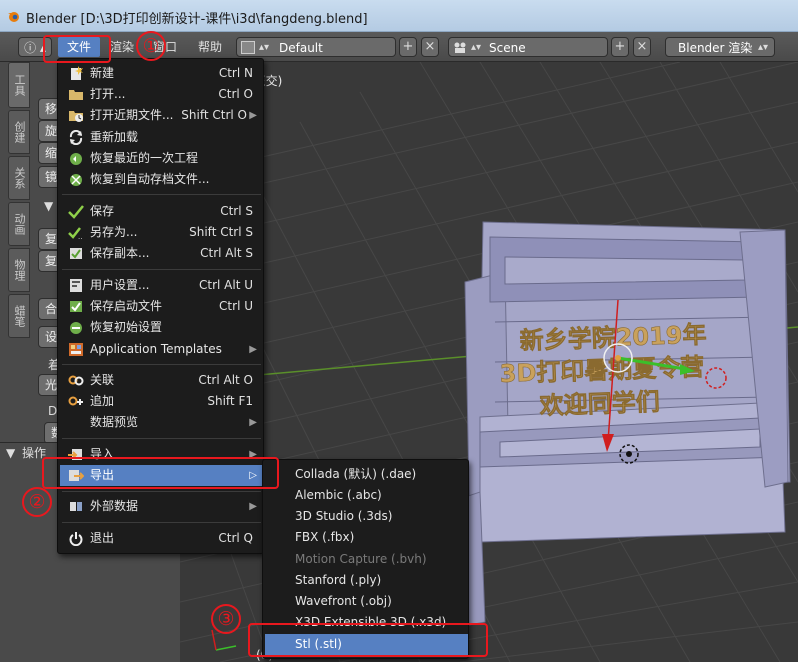 The height and width of the screenshot is (662, 798). I want to click on tab-create: 创建, so click(19, 132).